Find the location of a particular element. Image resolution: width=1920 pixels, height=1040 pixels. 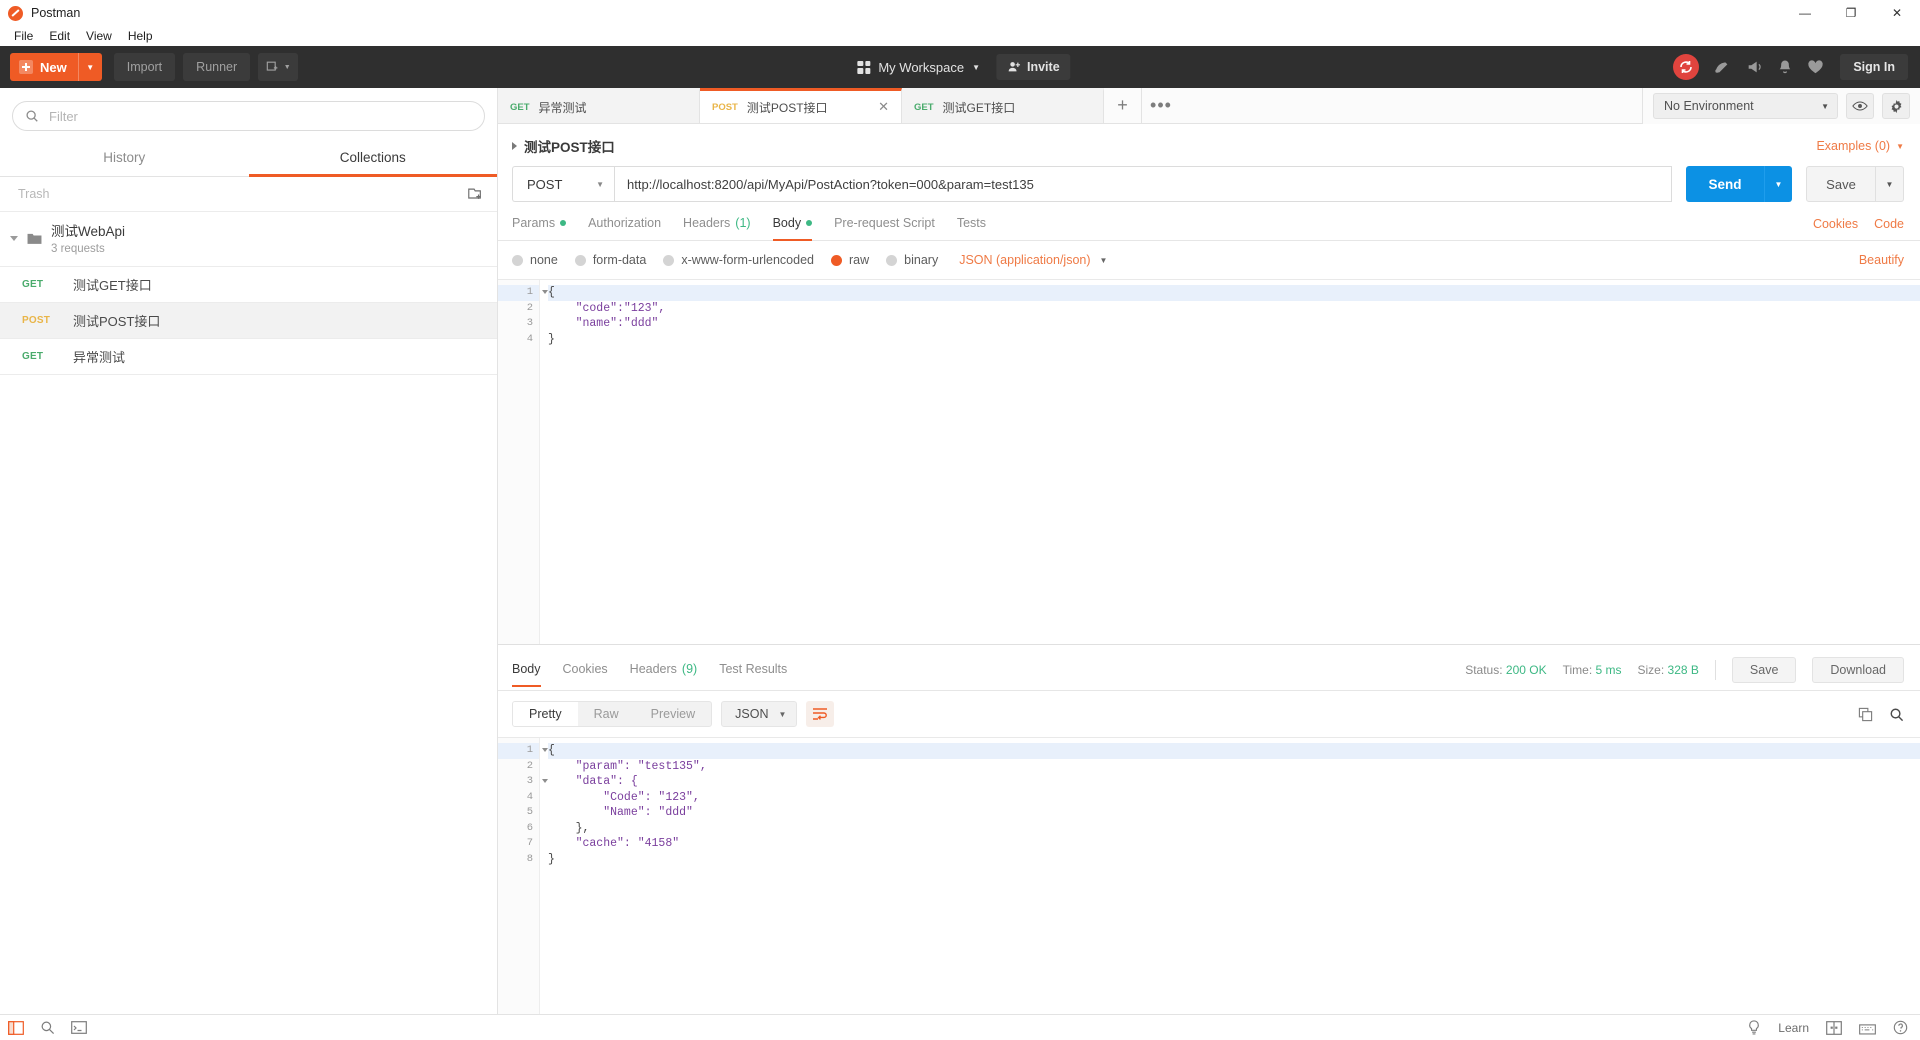

help-button is located at coordinates (1900, 1027).